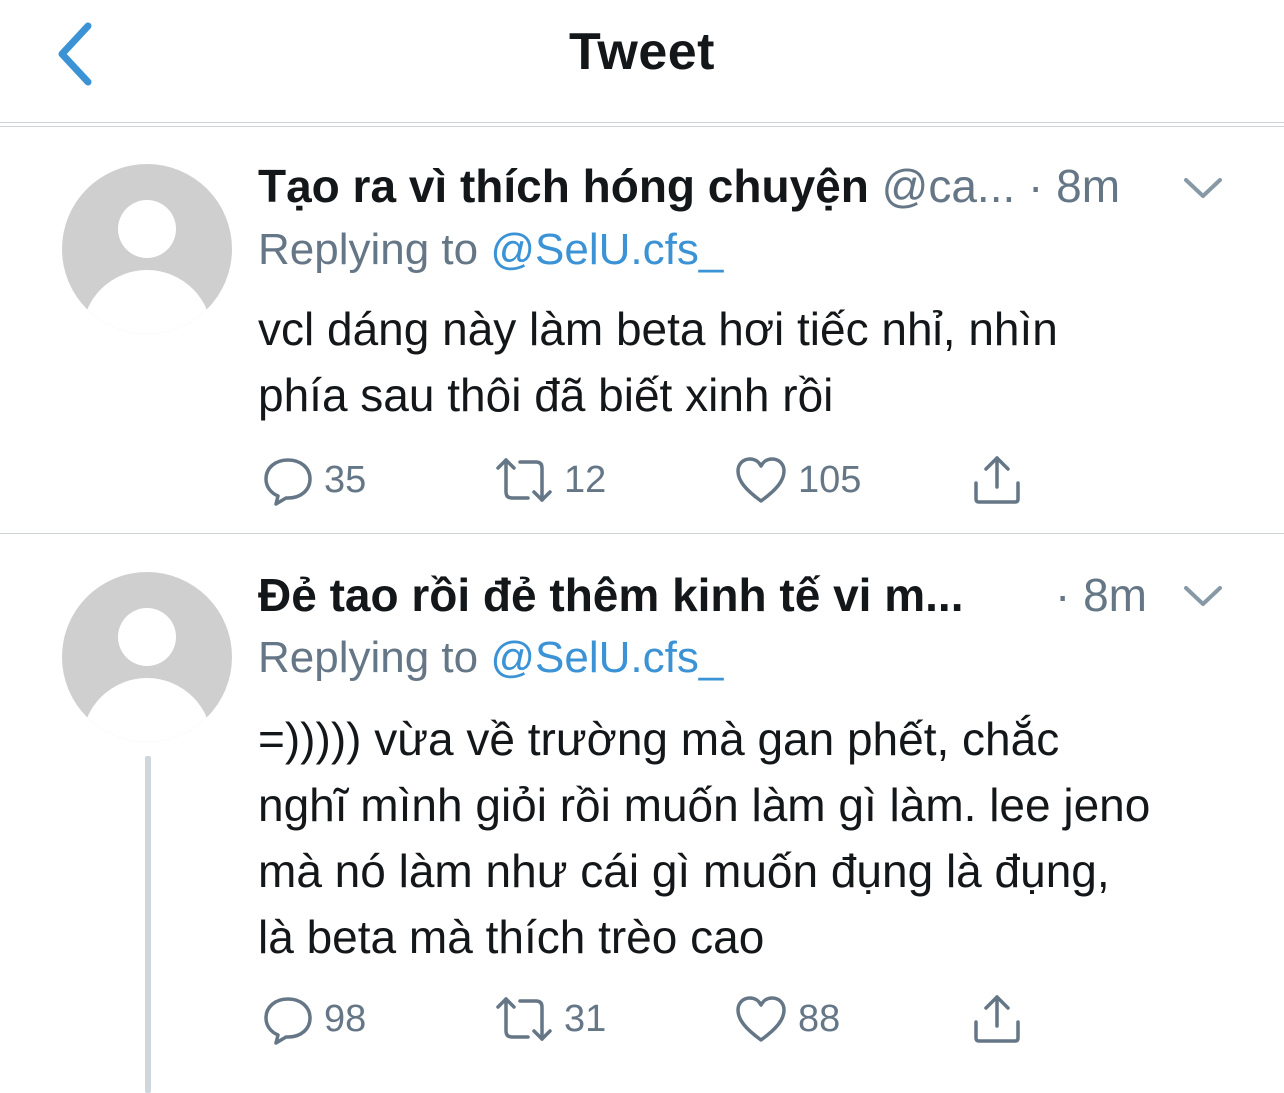  Describe the element at coordinates (641, 52) in the screenshot. I see `page-title: Tweet` at that location.